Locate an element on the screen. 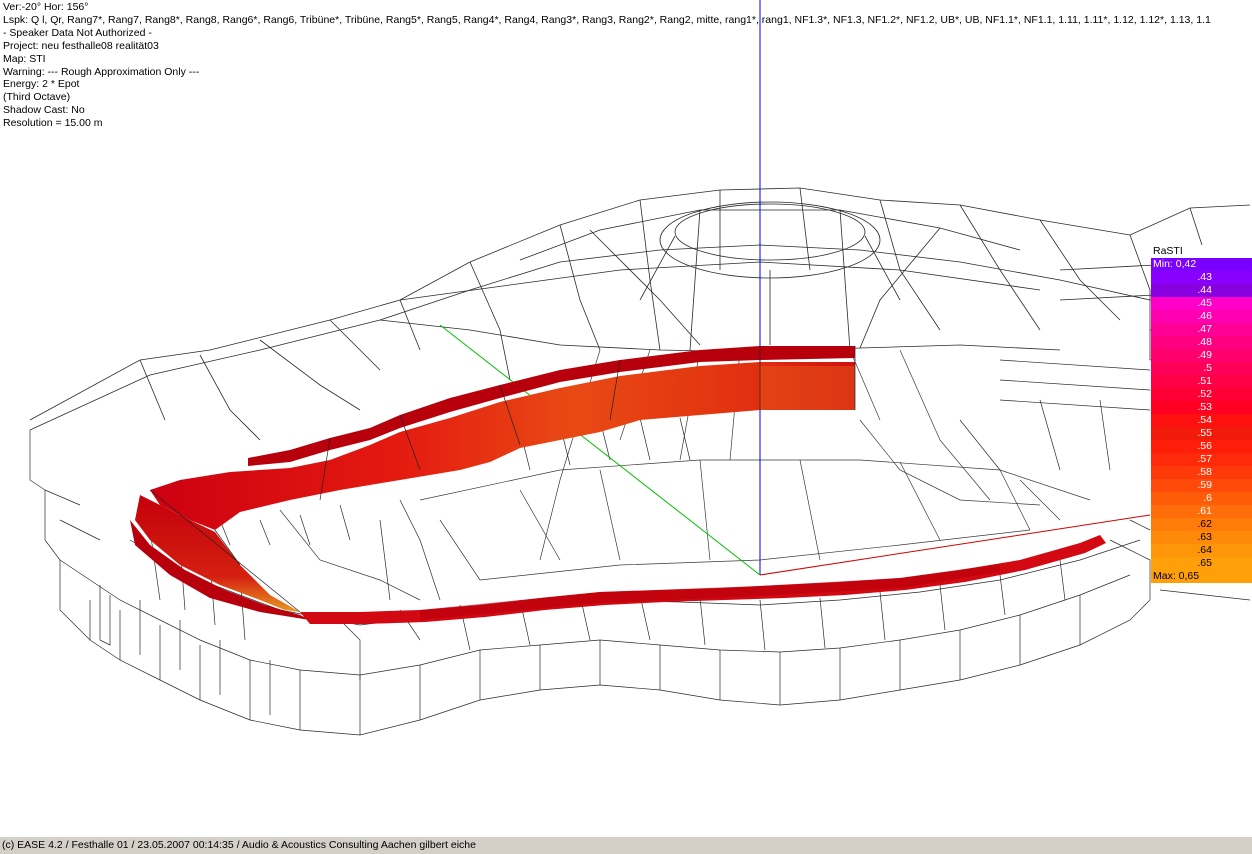  legend-step: .6 is located at coordinates (1201, 498).